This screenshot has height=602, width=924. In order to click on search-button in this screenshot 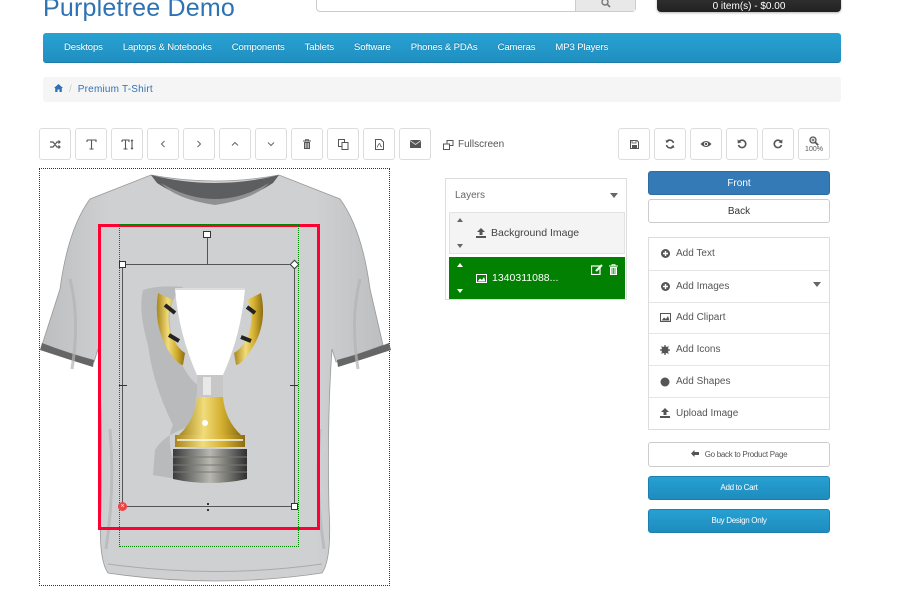, I will do `click(605, 5)`.